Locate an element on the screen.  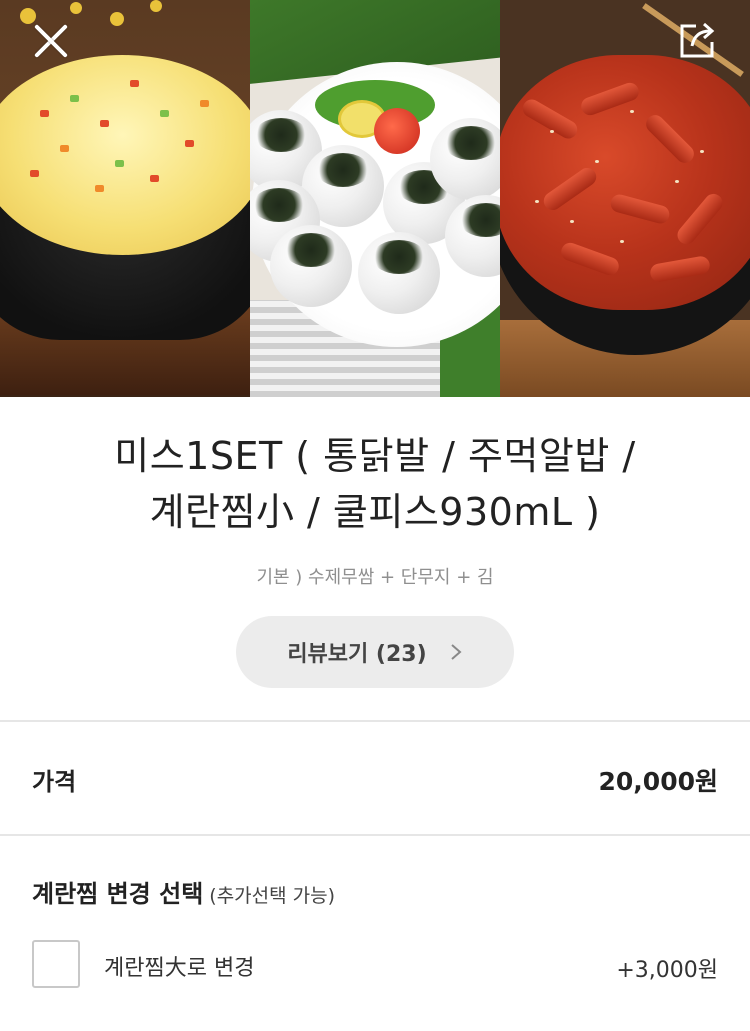
price-row: 가격 20,000원 is located at coordinates (375, 778).